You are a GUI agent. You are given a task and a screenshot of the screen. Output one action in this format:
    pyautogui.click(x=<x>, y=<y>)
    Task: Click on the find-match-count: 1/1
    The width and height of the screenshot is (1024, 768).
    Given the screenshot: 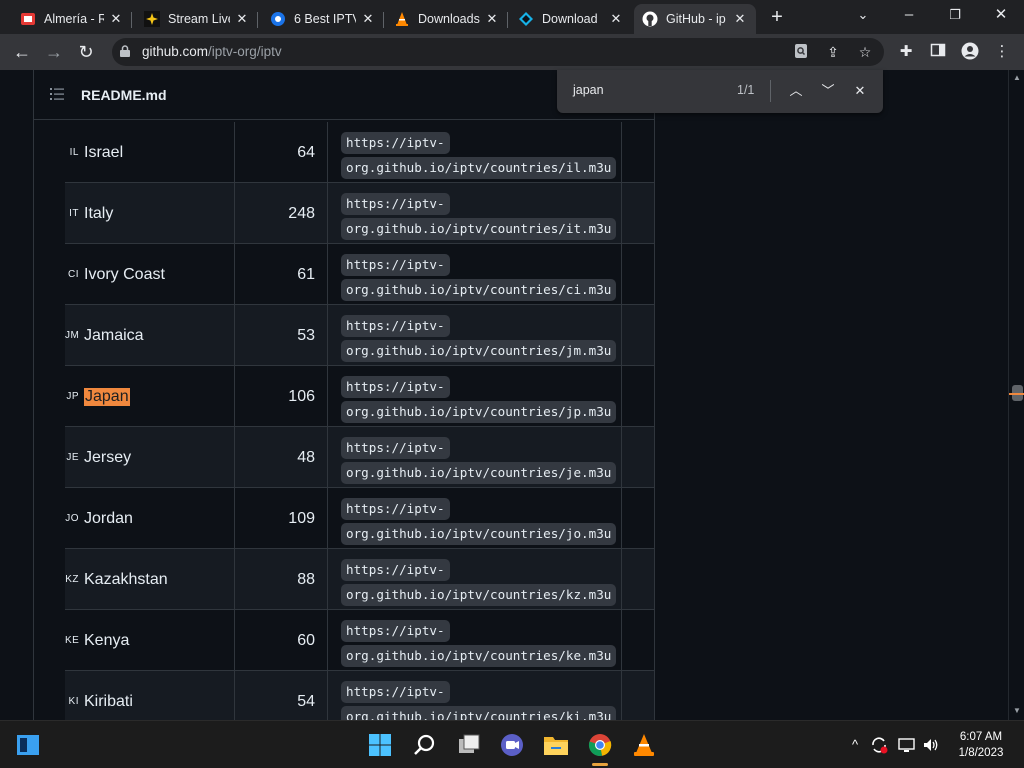 What is the action you would take?
    pyautogui.click(x=746, y=90)
    